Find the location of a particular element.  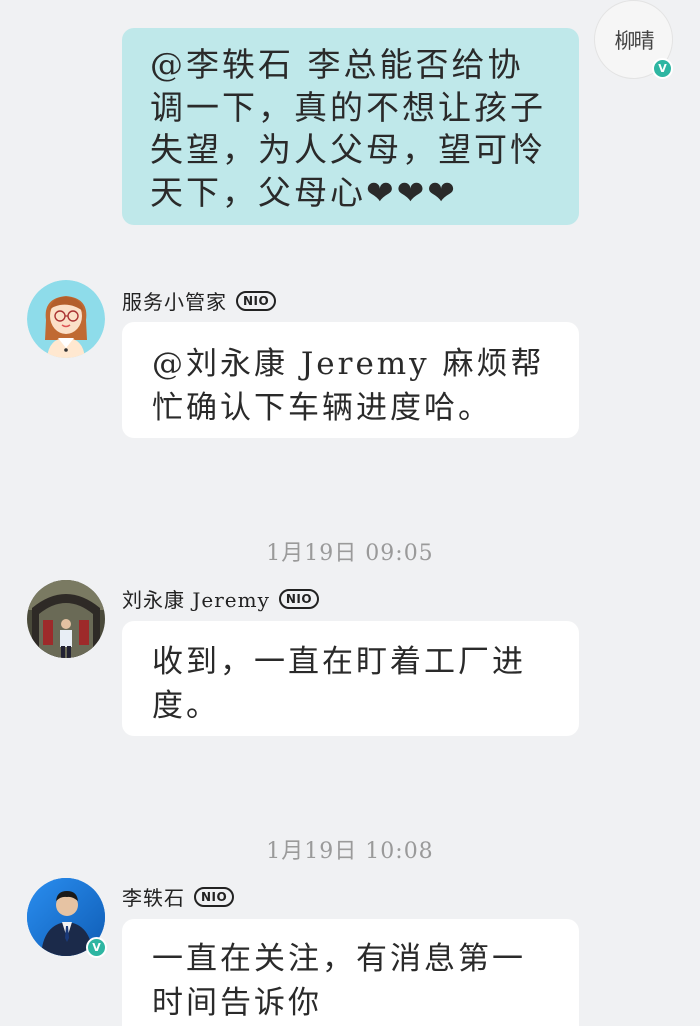

photo-avatar-icon is located at coordinates (66, 619).